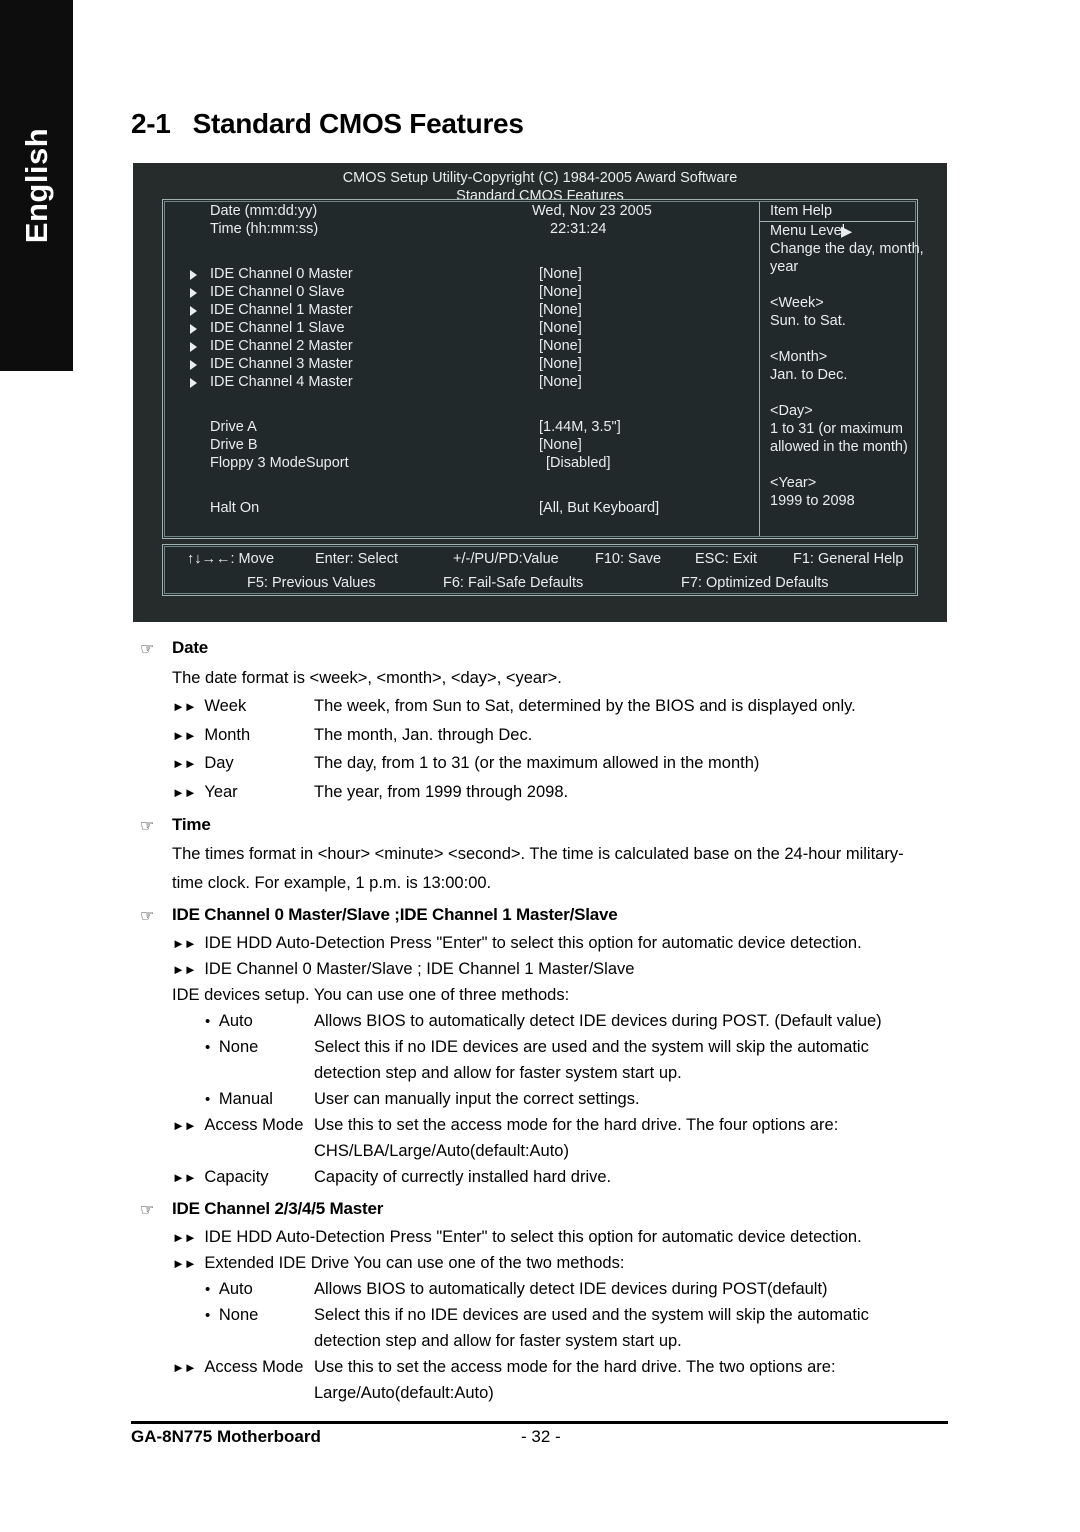 This screenshot has height=1532, width=1080. I want to click on heading-date: ☞ Date, so click(174, 648).